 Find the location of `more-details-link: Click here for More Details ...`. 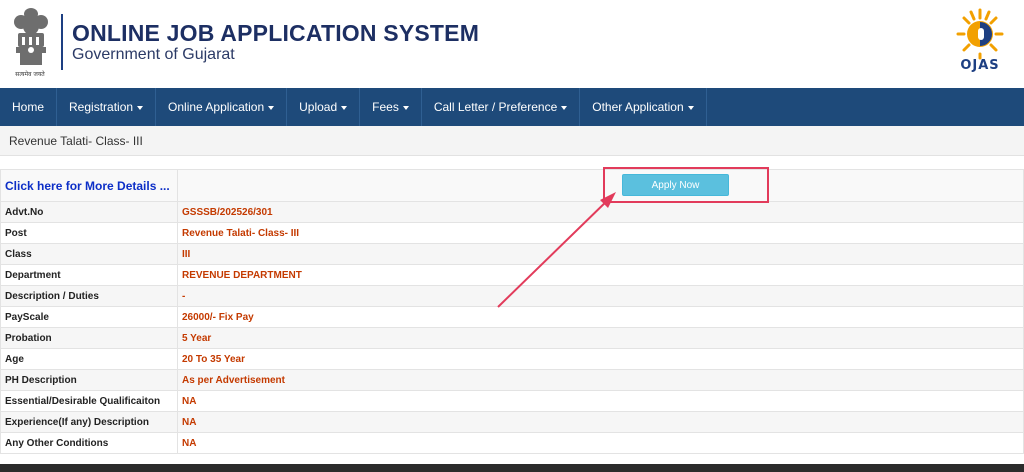

more-details-link: Click here for More Details ... is located at coordinates (87, 186).